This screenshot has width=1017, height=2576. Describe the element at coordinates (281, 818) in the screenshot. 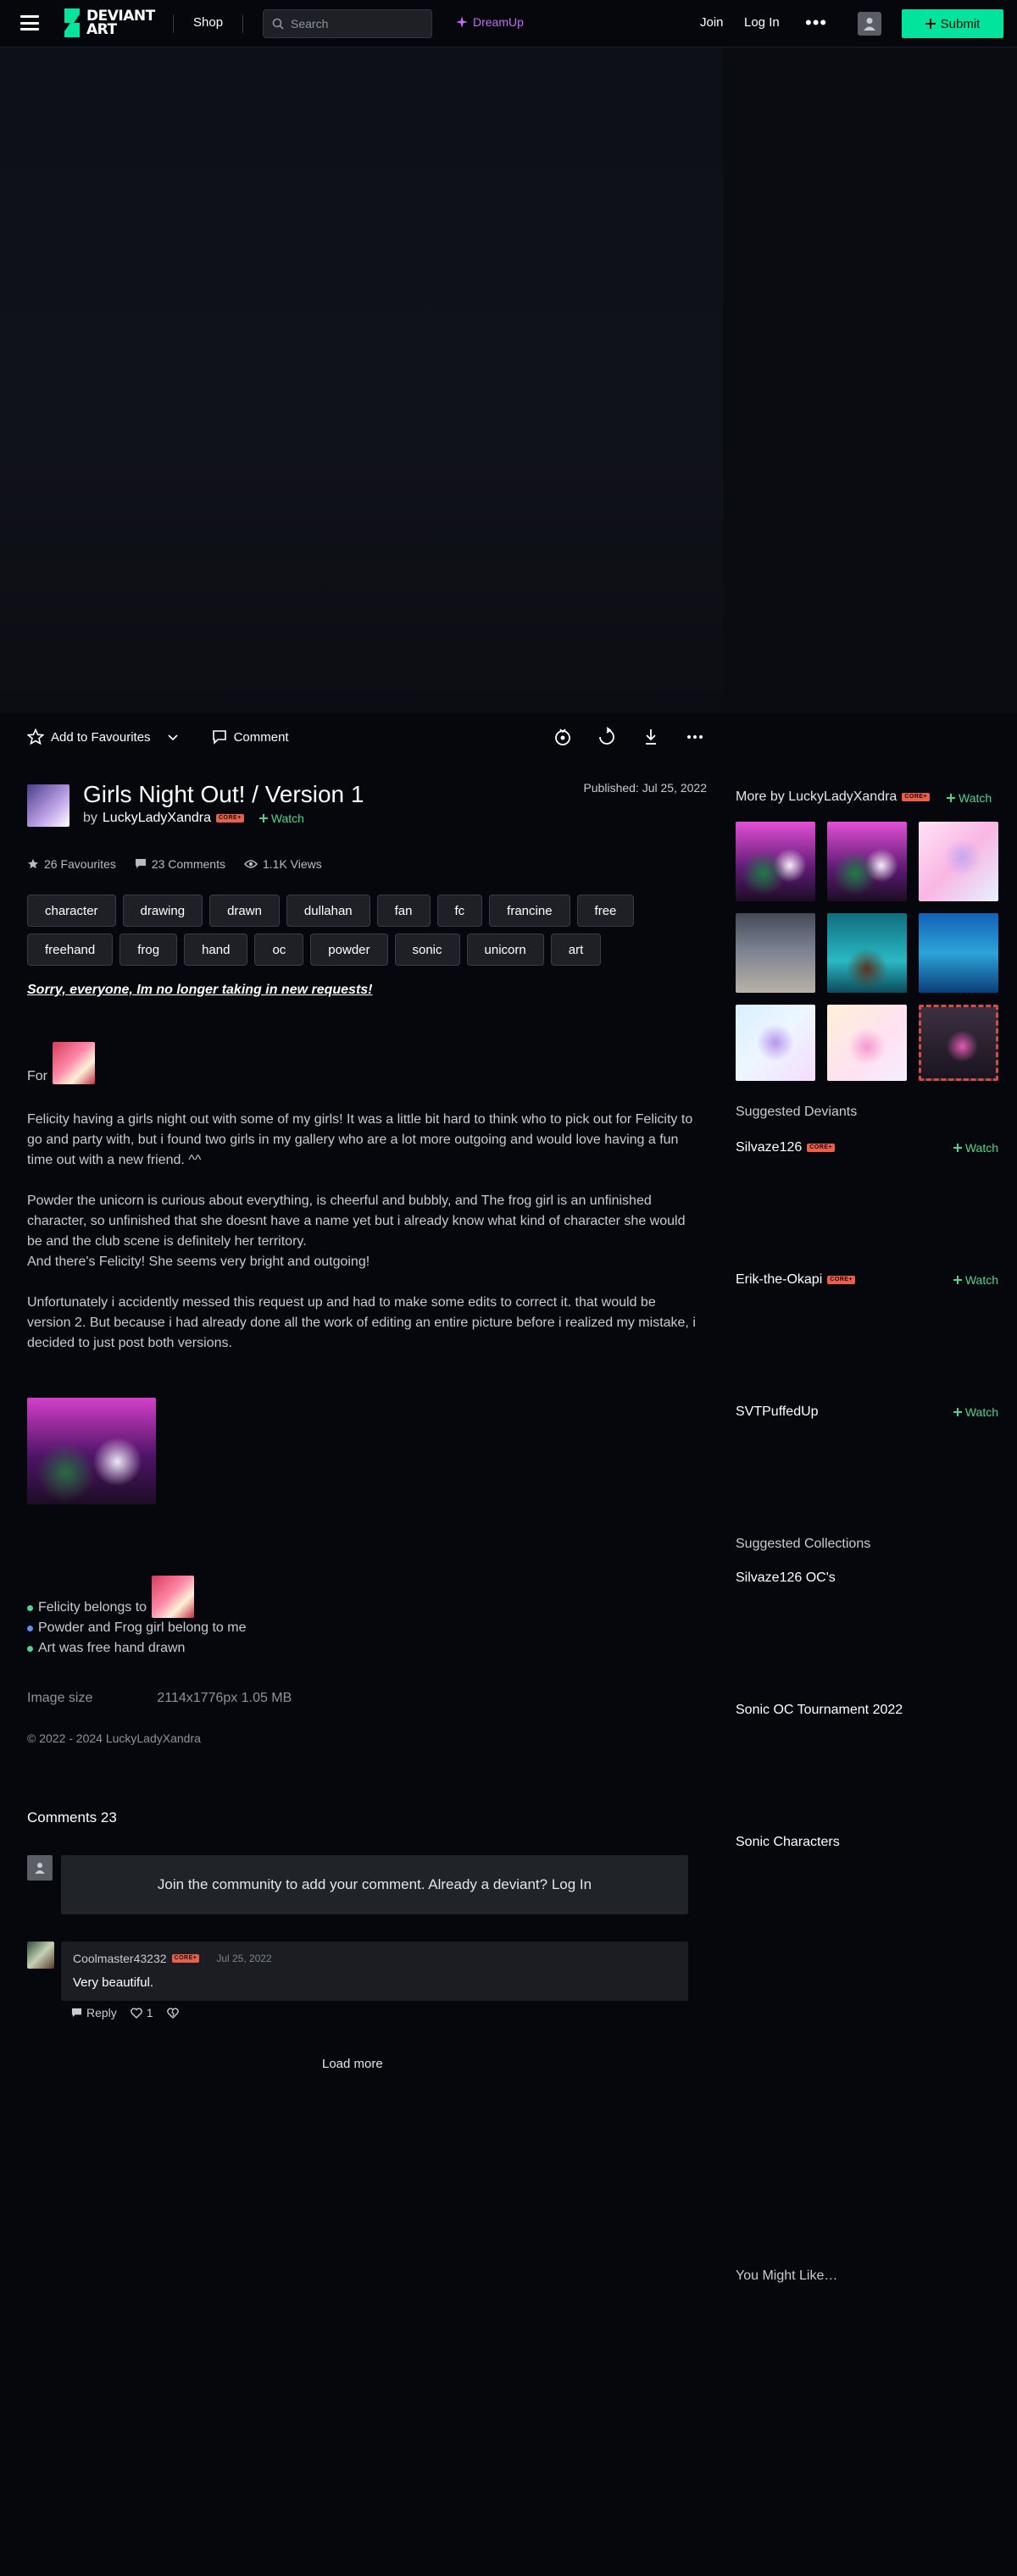

I see `watch-author-button: Watch` at that location.